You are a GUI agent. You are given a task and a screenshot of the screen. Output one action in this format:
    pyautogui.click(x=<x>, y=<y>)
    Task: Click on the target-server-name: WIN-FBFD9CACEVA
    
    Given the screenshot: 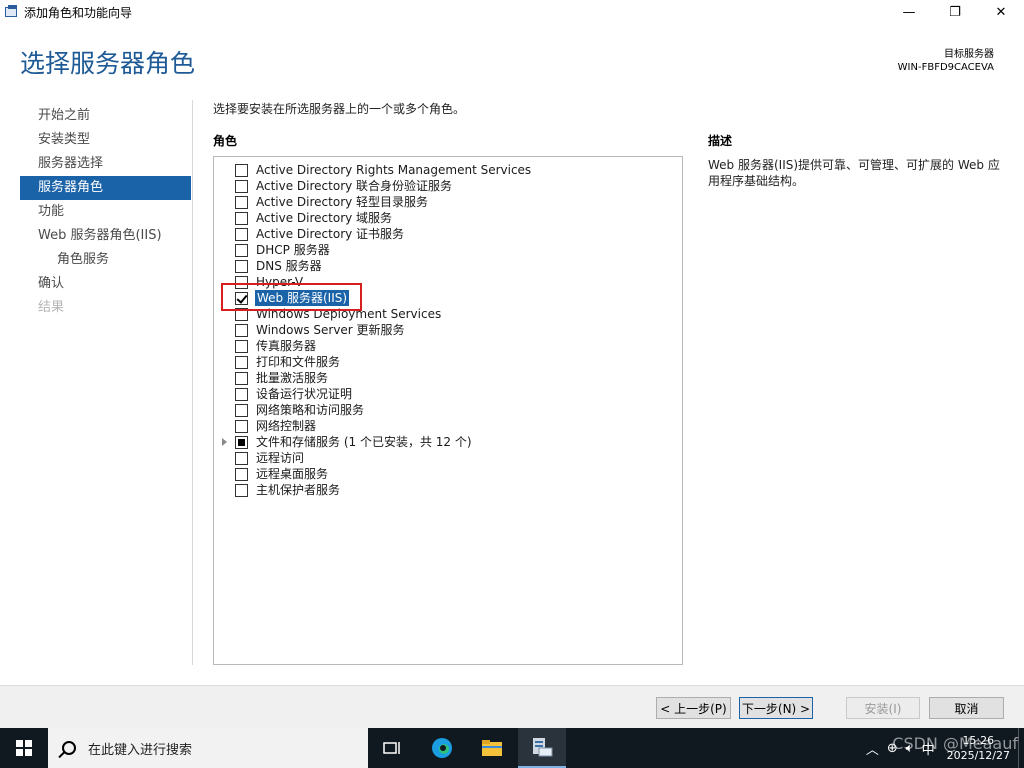 What is the action you would take?
    pyautogui.click(x=945, y=67)
    